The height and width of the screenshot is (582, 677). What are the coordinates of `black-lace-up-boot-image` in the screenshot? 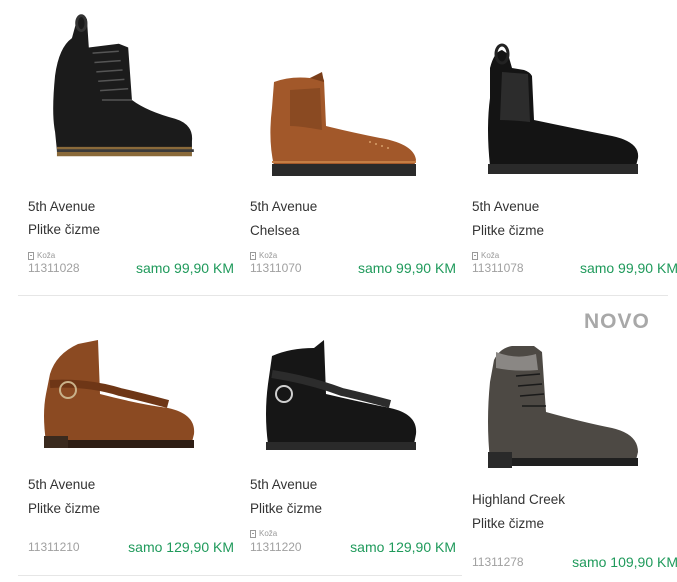 It's located at (131, 85).